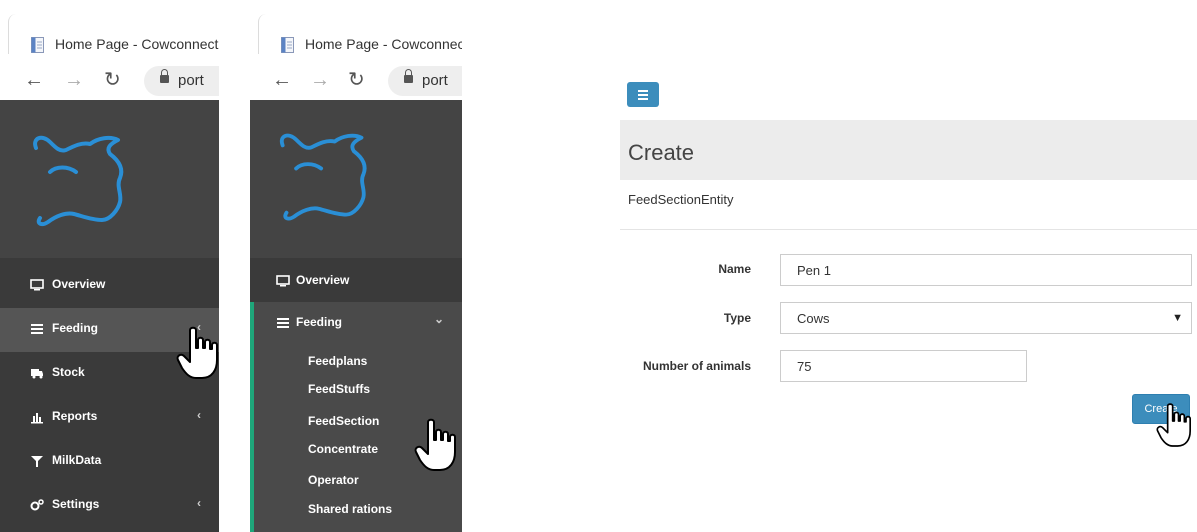 The image size is (1197, 532). Describe the element at coordinates (37, 374) in the screenshot. I see `truck-icon` at that location.